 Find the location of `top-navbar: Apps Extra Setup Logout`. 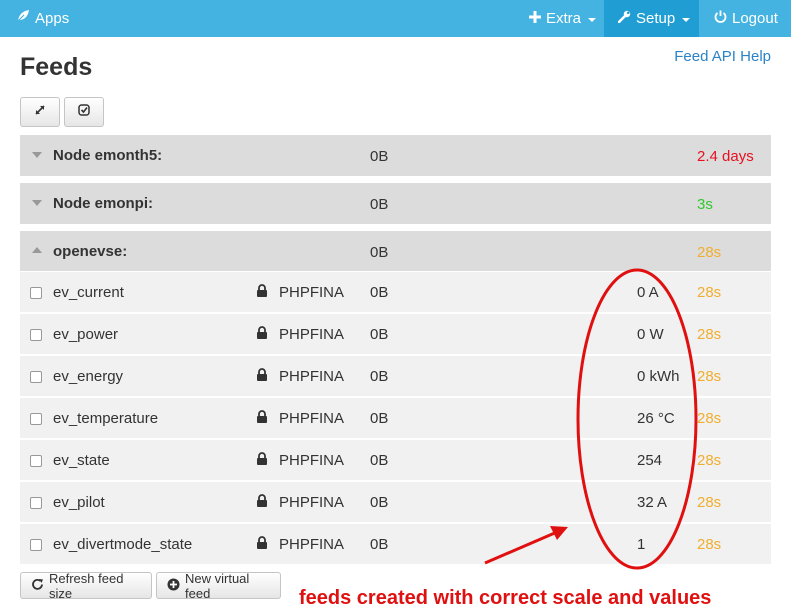

top-navbar: Apps Extra Setup Logout is located at coordinates (395, 18).